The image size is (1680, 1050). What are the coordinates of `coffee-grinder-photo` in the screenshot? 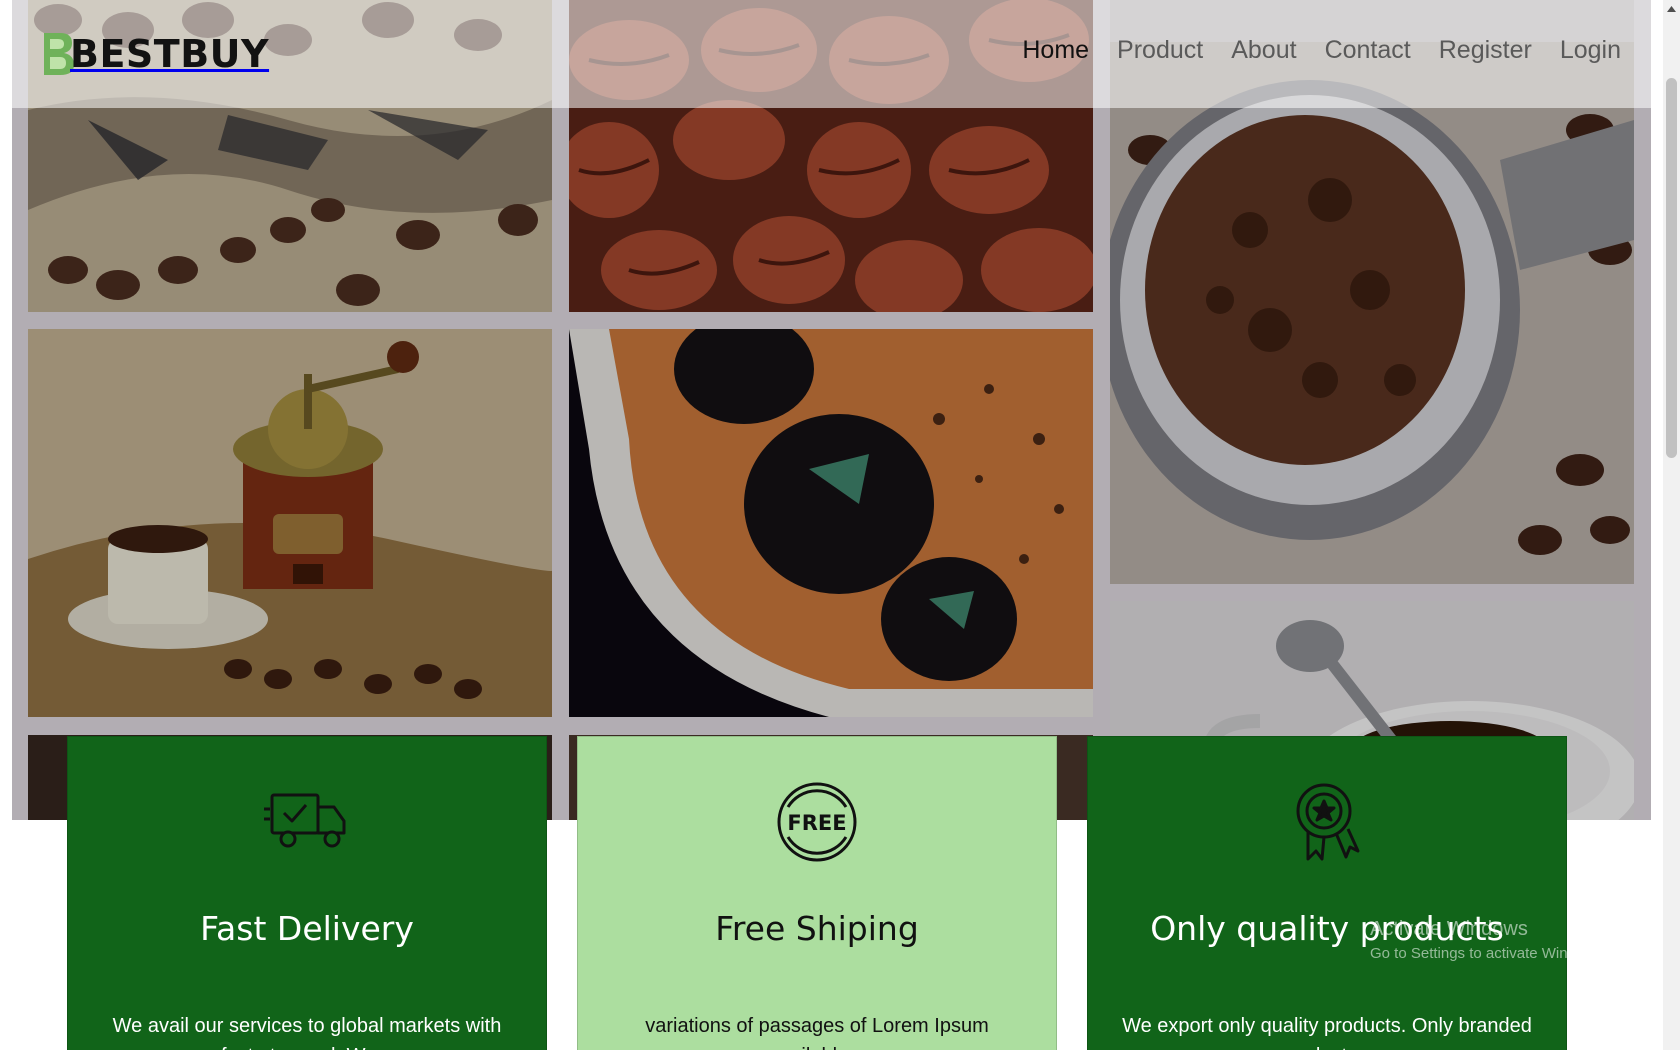 It's located at (290, 523).